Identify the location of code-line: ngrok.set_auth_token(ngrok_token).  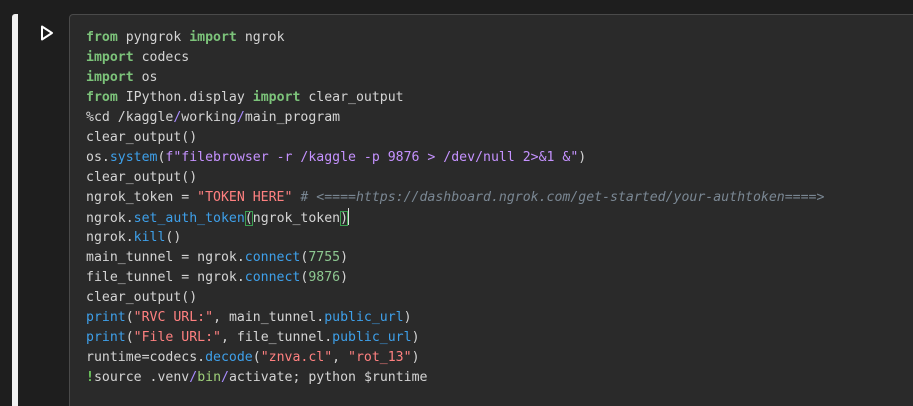
(455, 218).